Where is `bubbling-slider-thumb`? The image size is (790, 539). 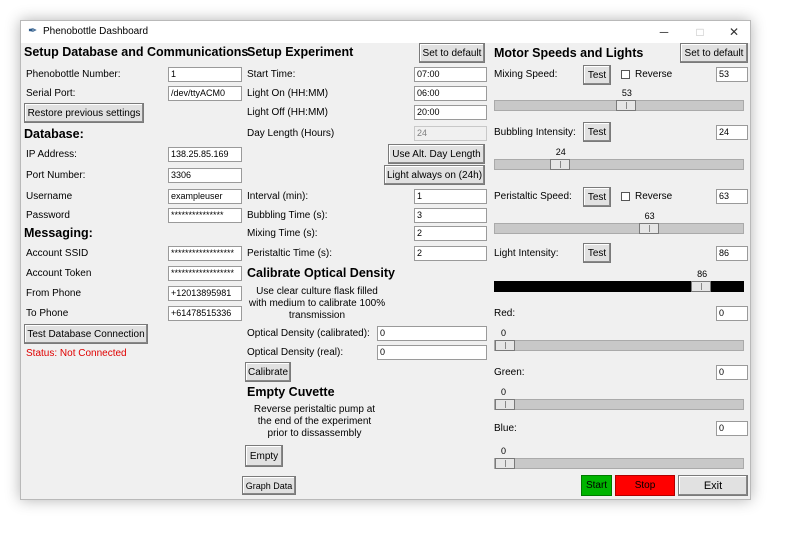 bubbling-slider-thumb is located at coordinates (559, 164).